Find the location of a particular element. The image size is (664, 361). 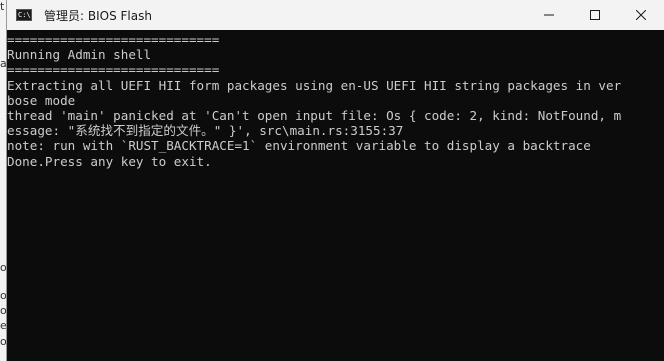

close-icon is located at coordinates (641, 15).